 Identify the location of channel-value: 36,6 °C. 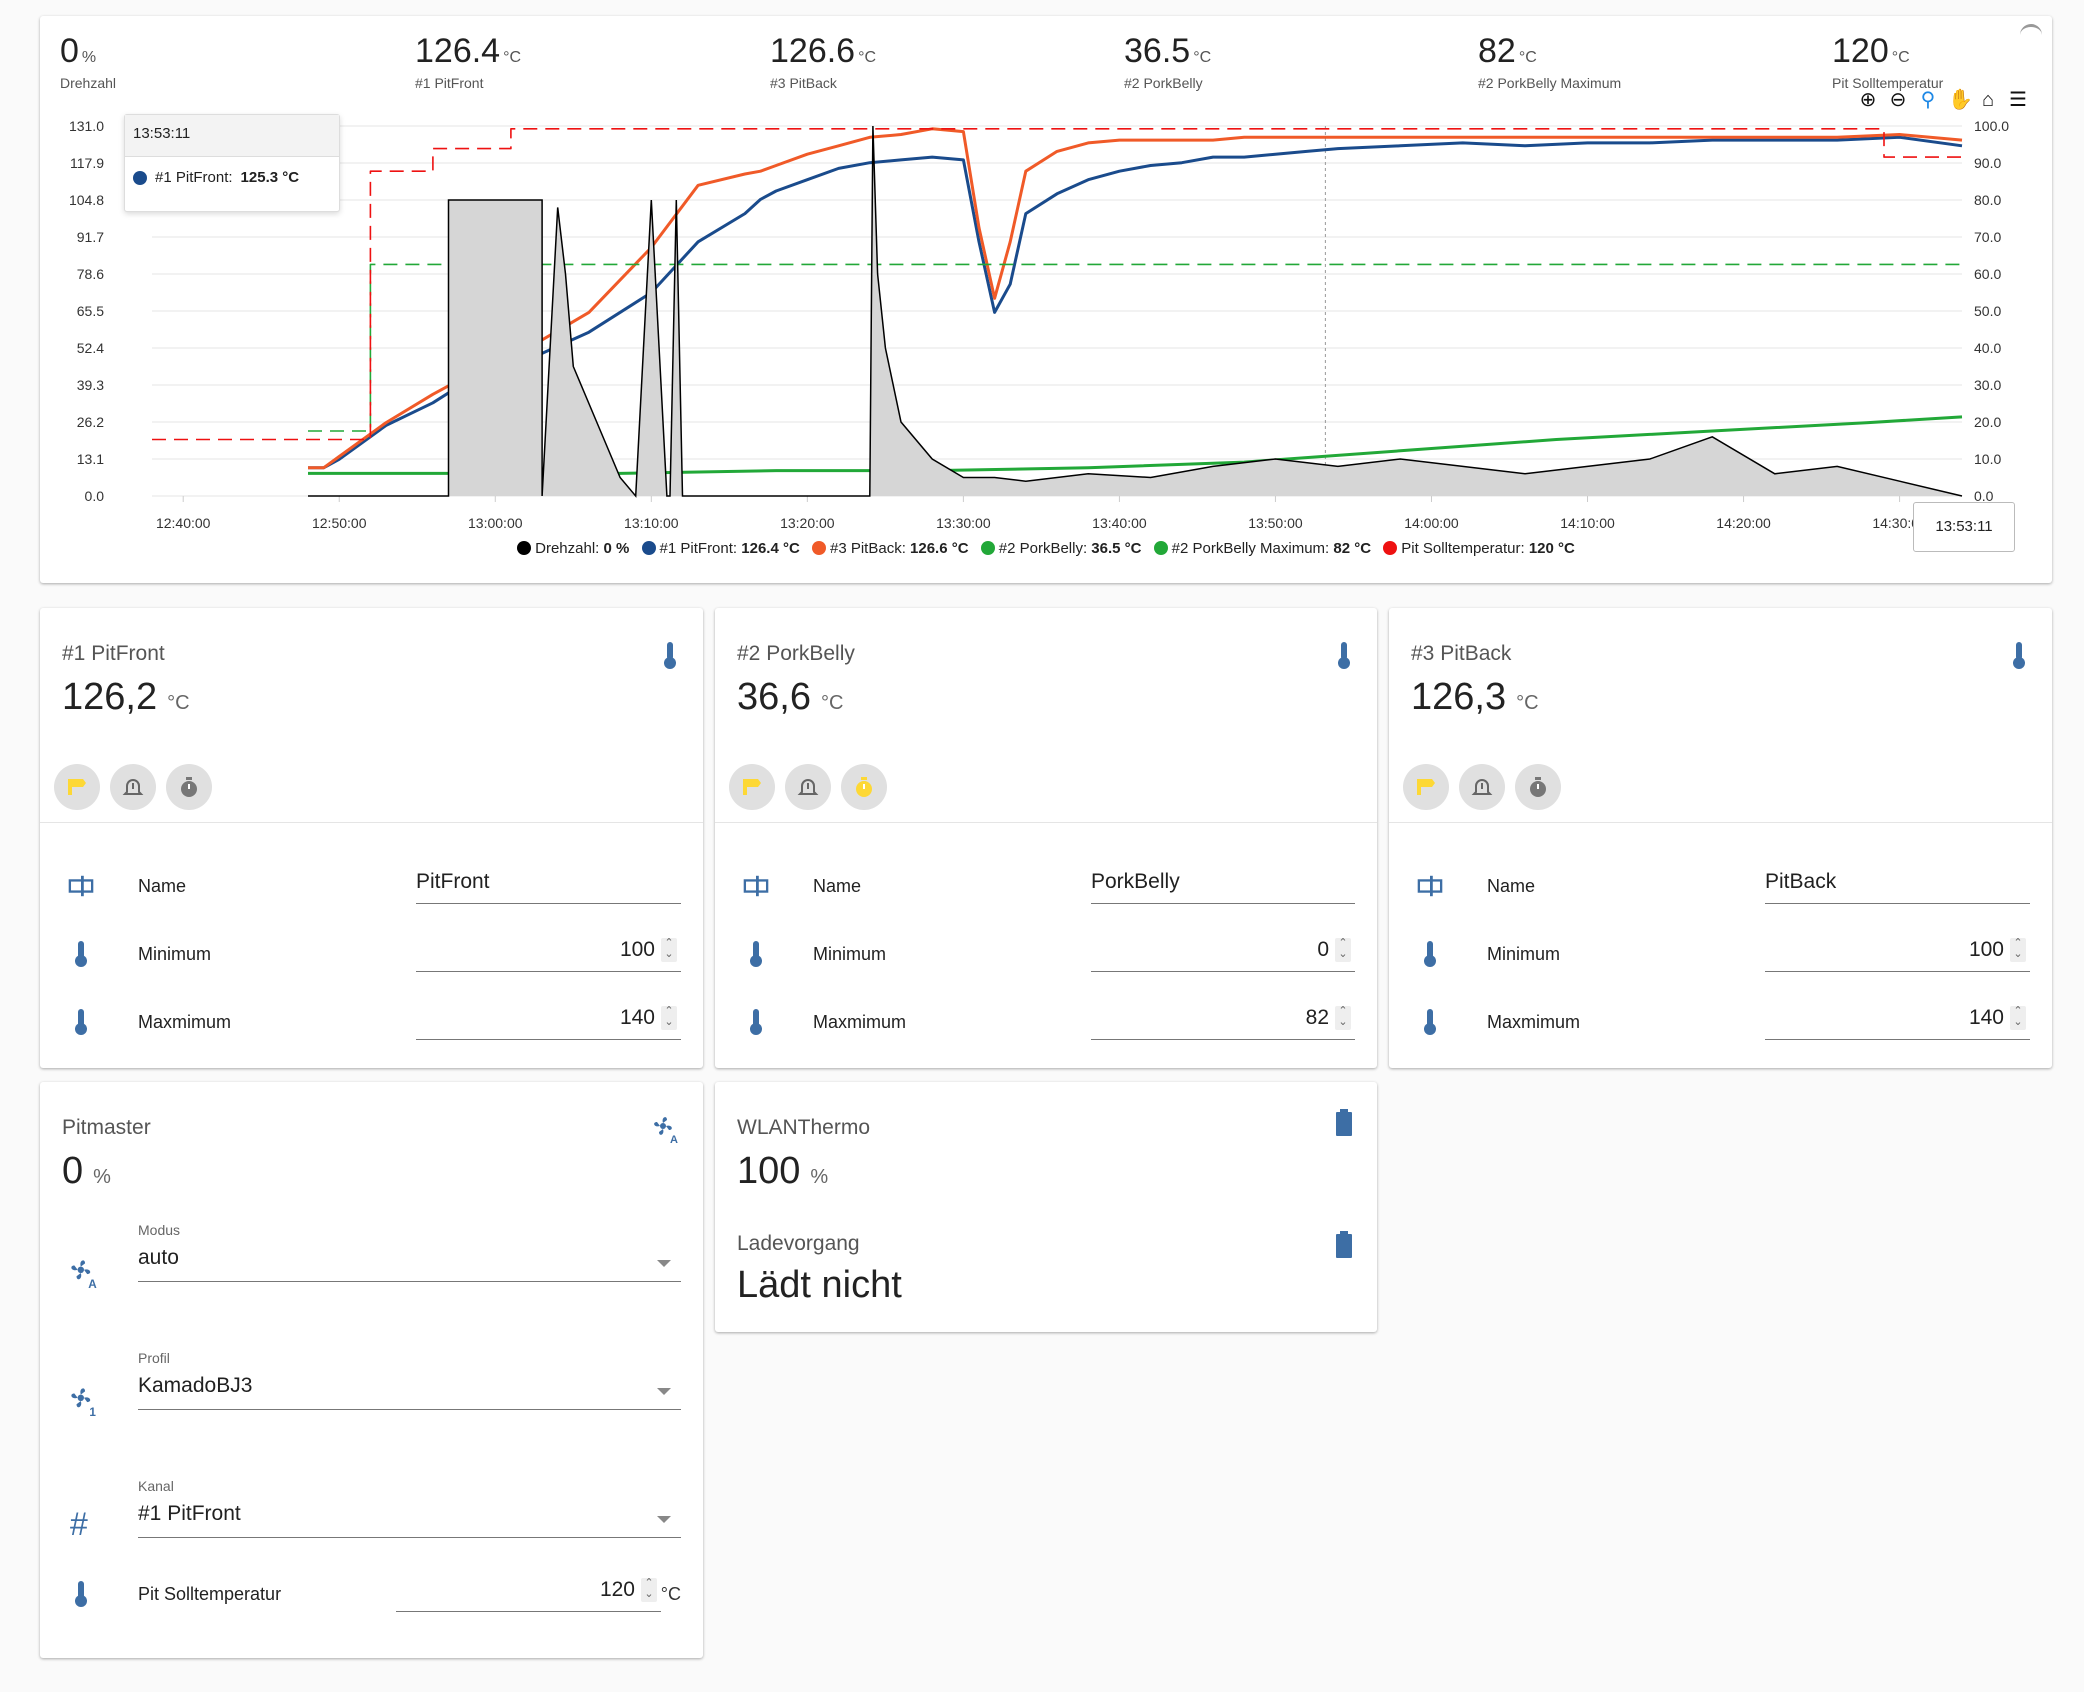
(790, 697).